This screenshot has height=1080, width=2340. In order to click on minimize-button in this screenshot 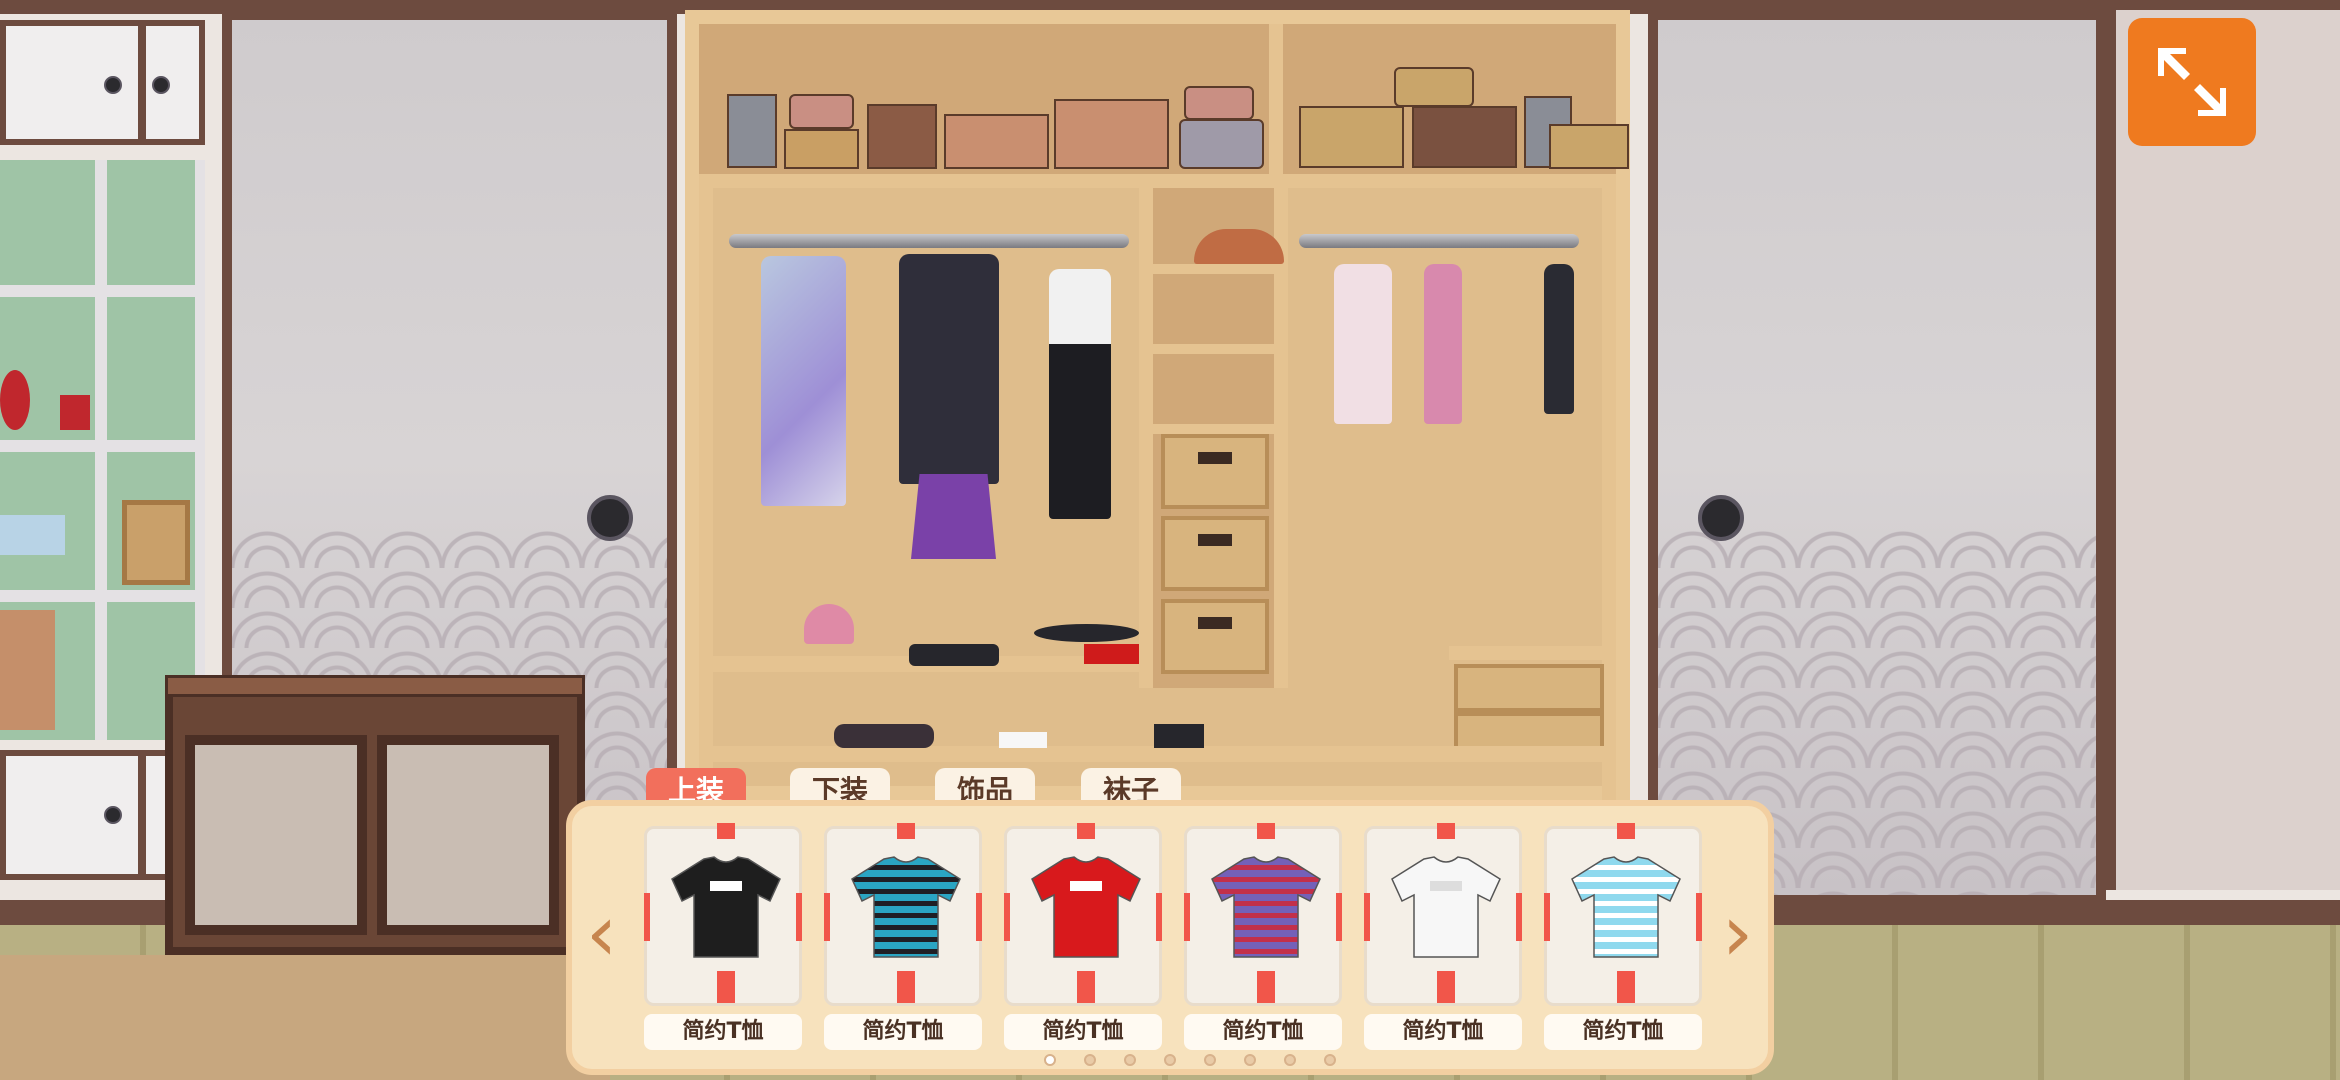, I will do `click(2192, 82)`.